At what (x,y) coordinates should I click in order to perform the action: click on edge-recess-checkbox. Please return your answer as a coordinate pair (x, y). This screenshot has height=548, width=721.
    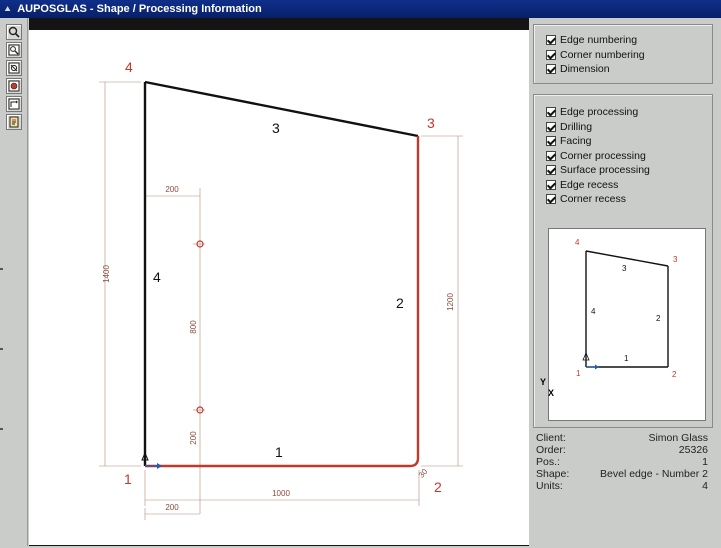
    Looking at the image, I should click on (551, 184).